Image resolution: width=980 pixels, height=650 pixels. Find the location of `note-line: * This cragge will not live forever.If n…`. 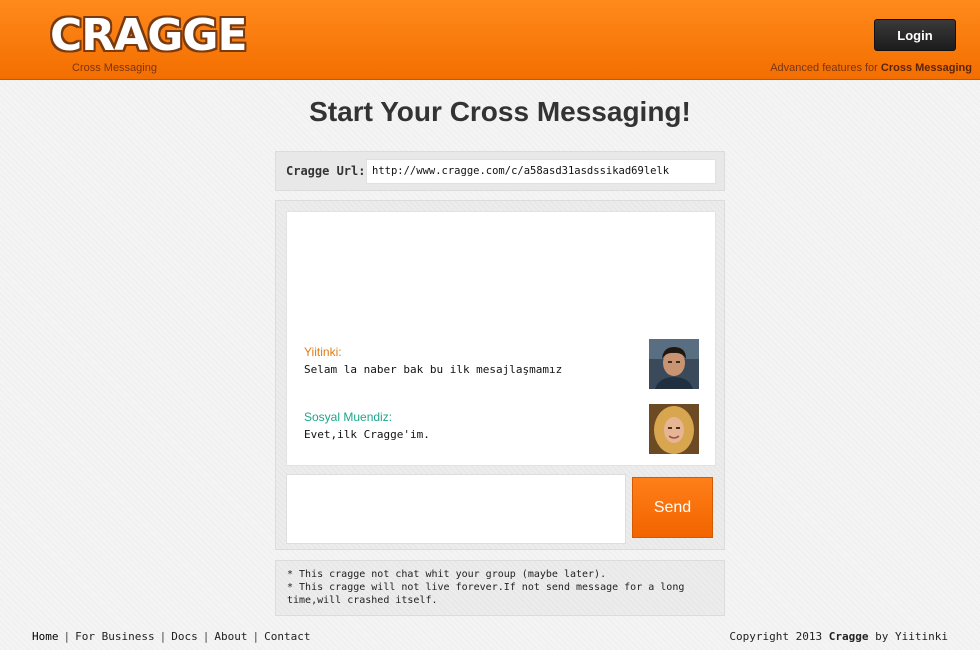

note-line: * This cragge will not live forever.If n… is located at coordinates (486, 594).